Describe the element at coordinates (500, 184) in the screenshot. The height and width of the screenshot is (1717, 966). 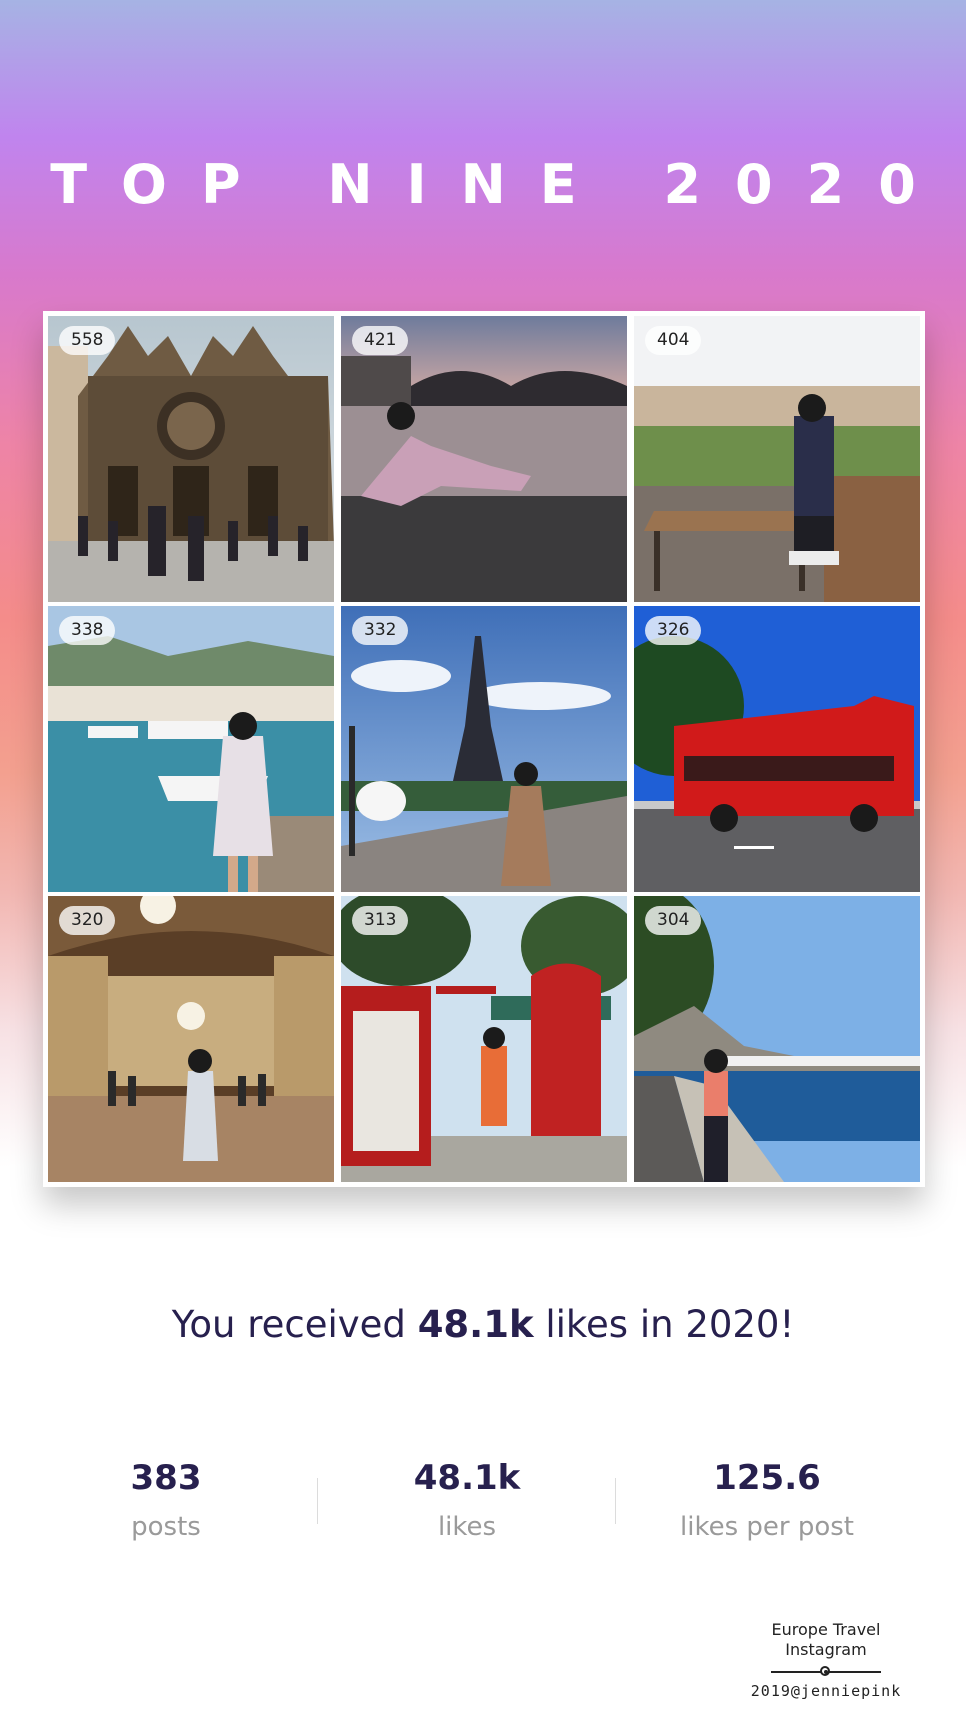
I see `page-title: TOP NINE 2020` at that location.